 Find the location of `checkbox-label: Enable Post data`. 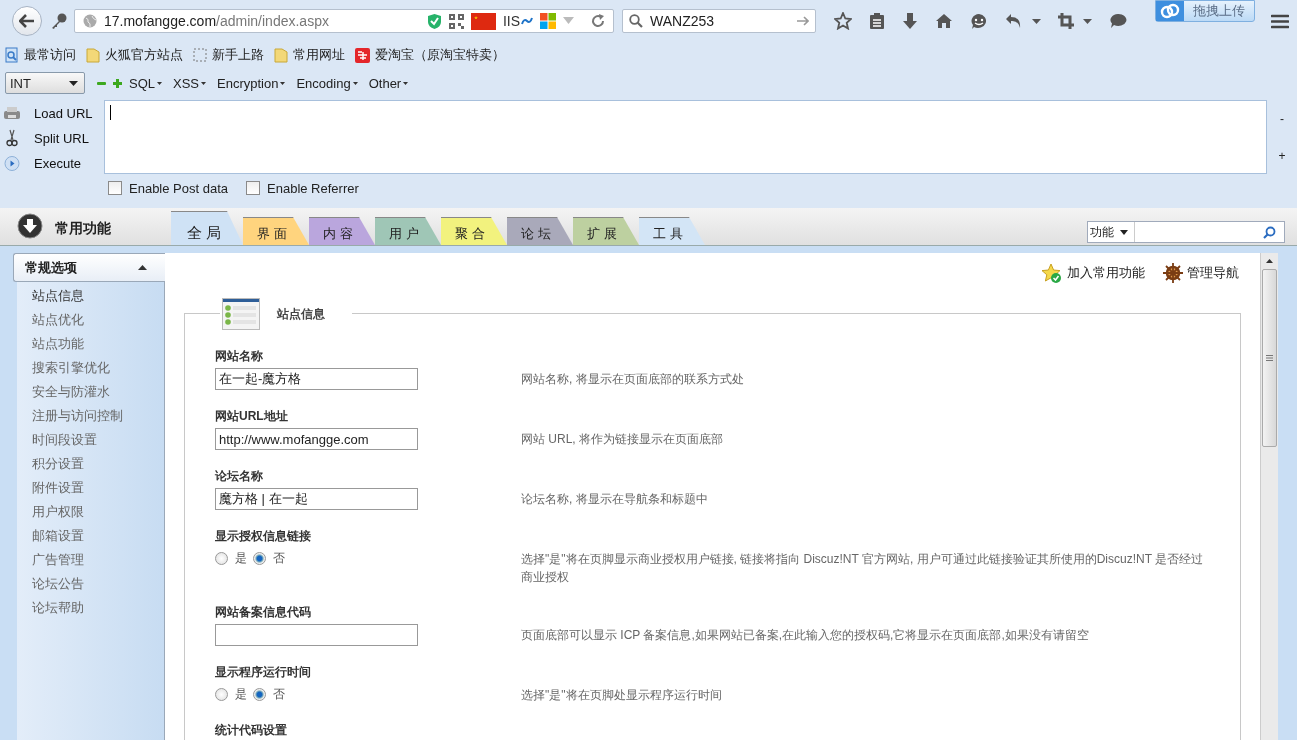

checkbox-label: Enable Post data is located at coordinates (179, 188).